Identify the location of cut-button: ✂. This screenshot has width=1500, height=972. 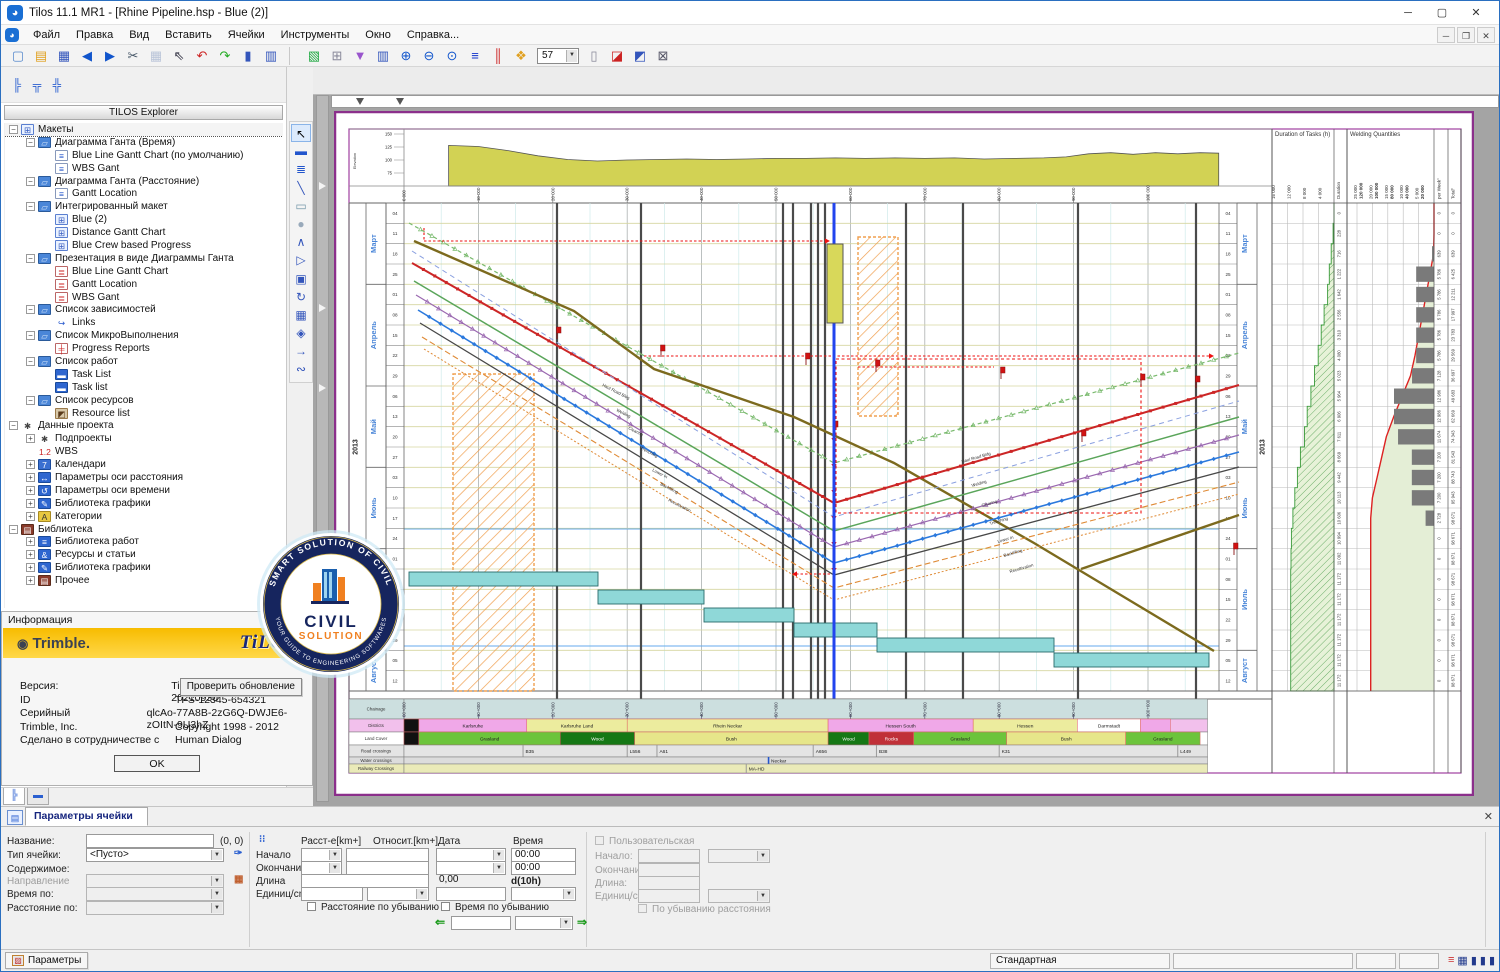
(133, 55).